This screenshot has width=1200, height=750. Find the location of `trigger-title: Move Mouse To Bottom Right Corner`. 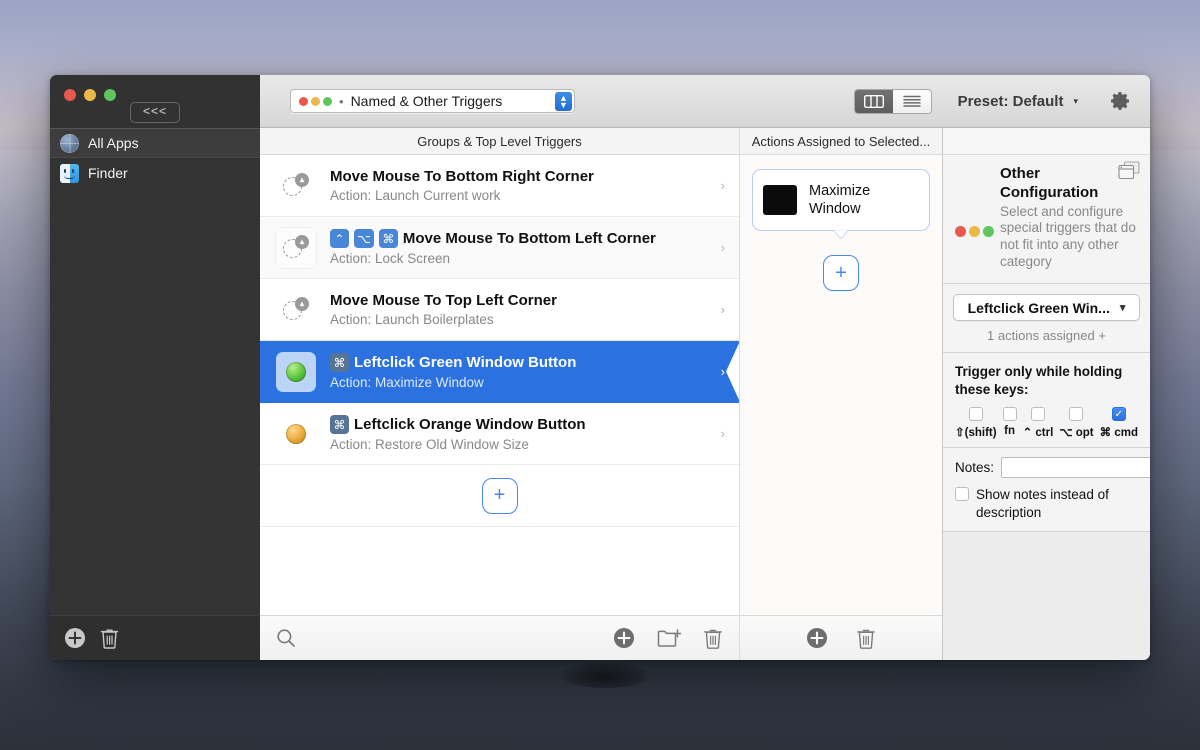

trigger-title: Move Mouse To Bottom Right Corner is located at coordinates (462, 176).